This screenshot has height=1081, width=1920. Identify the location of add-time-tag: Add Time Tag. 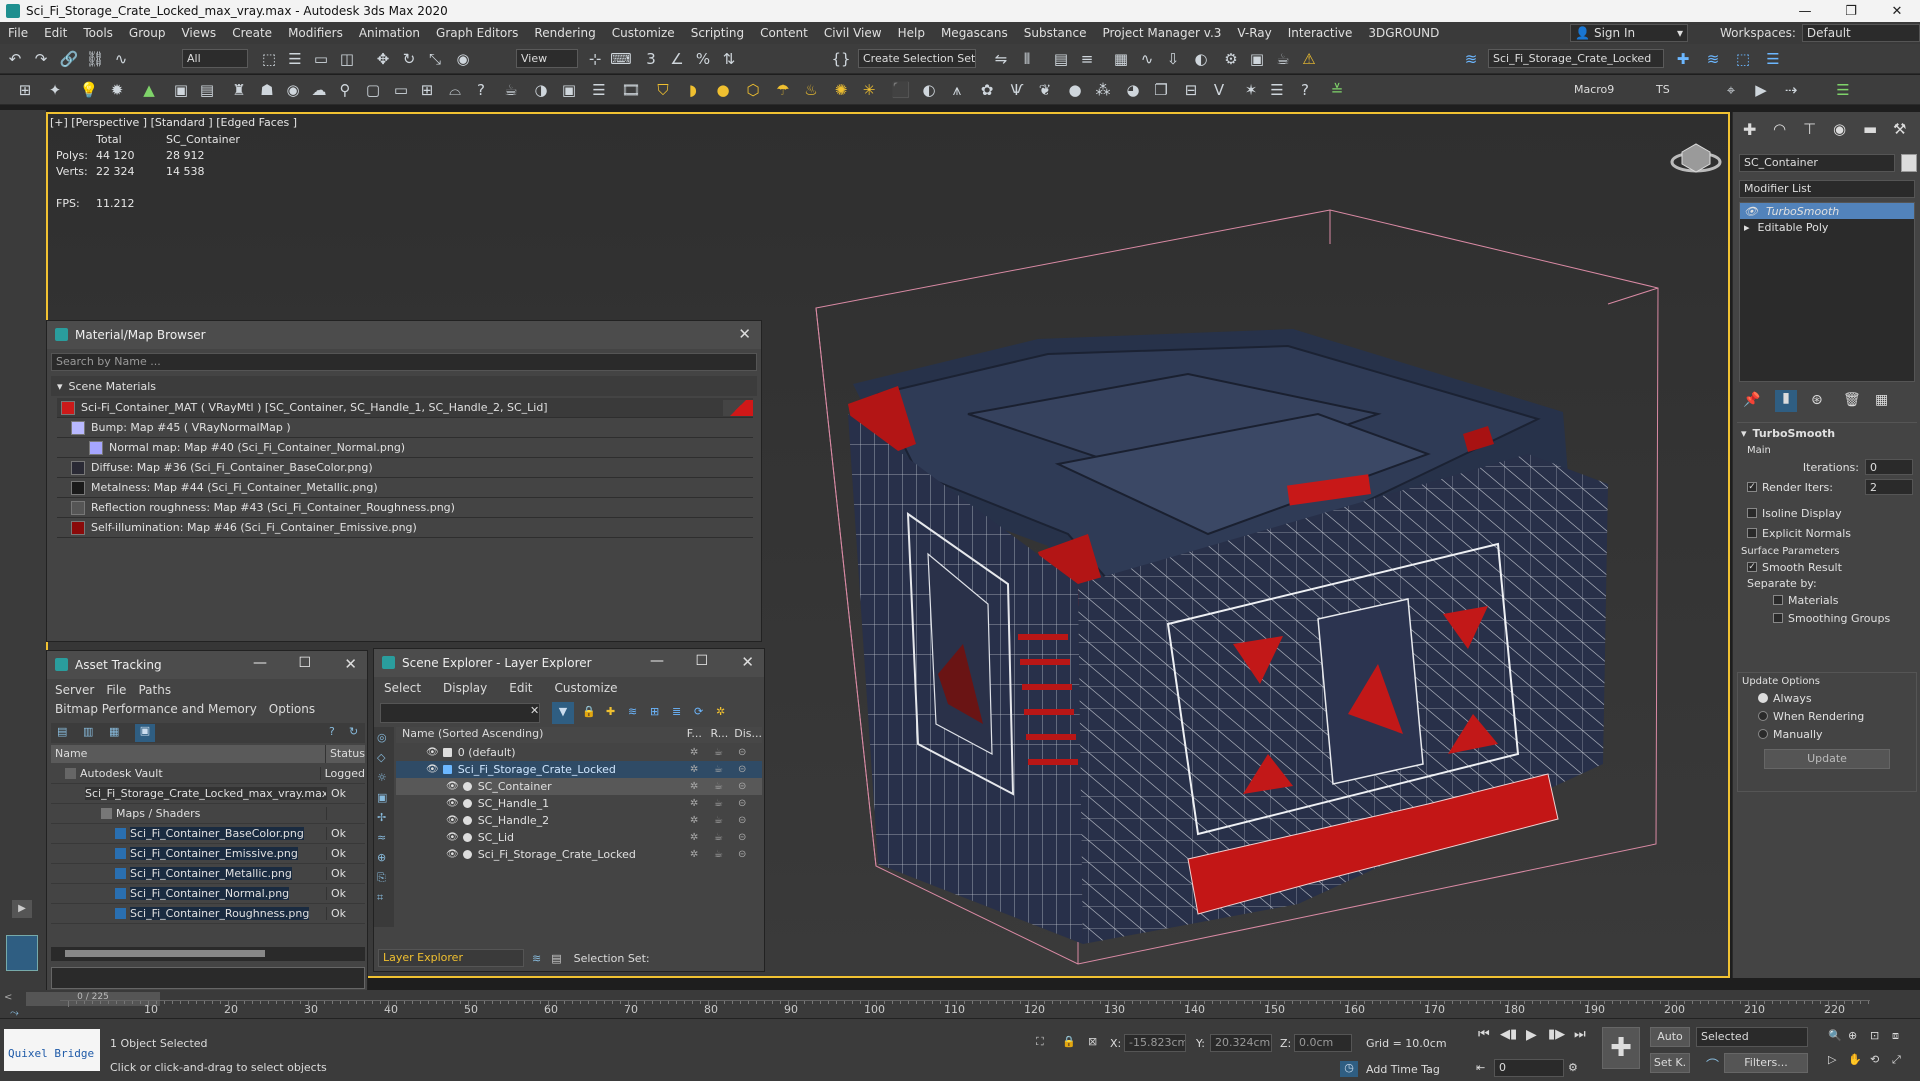
(1403, 1069).